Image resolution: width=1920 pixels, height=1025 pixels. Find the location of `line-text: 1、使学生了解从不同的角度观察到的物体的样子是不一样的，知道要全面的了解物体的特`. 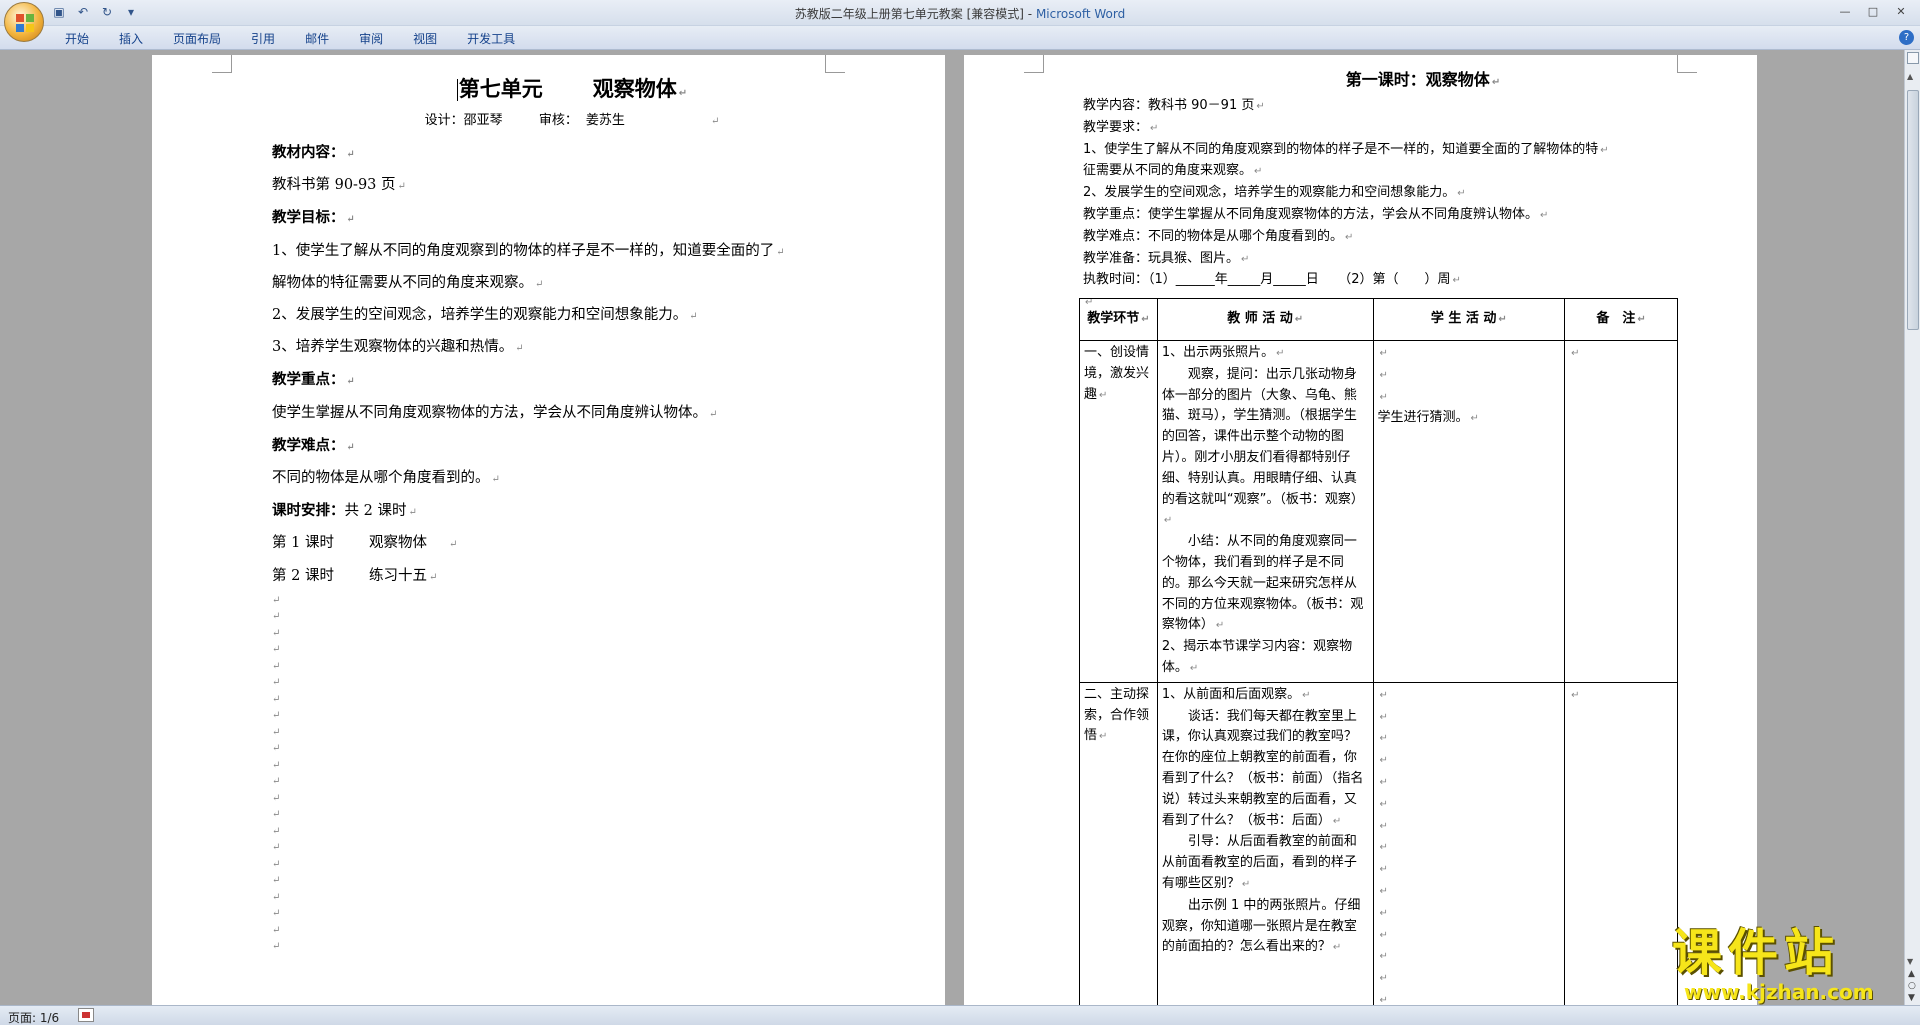

line-text: 1、使学生了解从不同的角度观察到的物体的样子是不一样的，知道要全面的了解物体的特 is located at coordinates (1341, 149).